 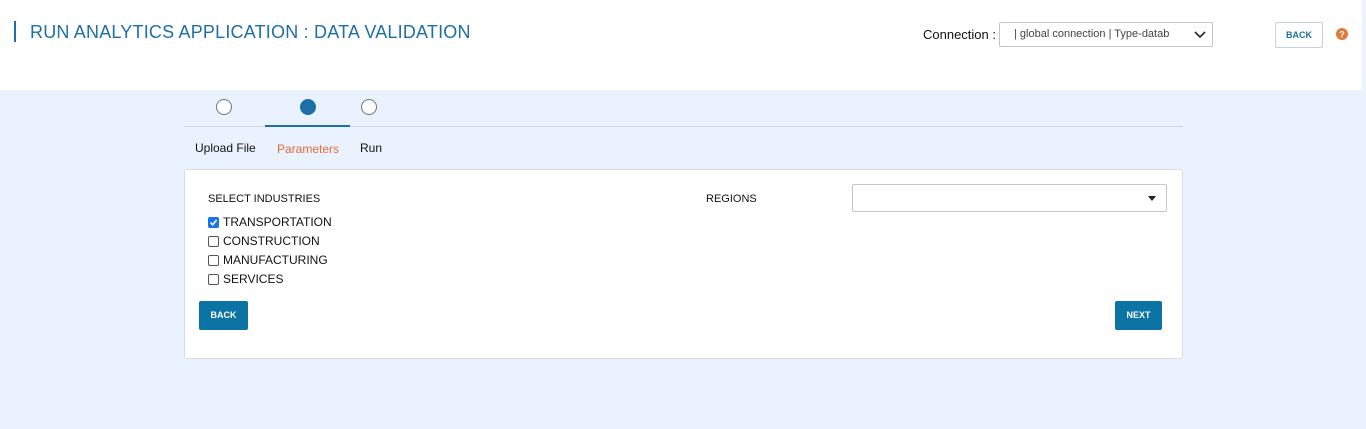 What do you see at coordinates (369, 107) in the screenshot?
I see `step-circle-run` at bounding box center [369, 107].